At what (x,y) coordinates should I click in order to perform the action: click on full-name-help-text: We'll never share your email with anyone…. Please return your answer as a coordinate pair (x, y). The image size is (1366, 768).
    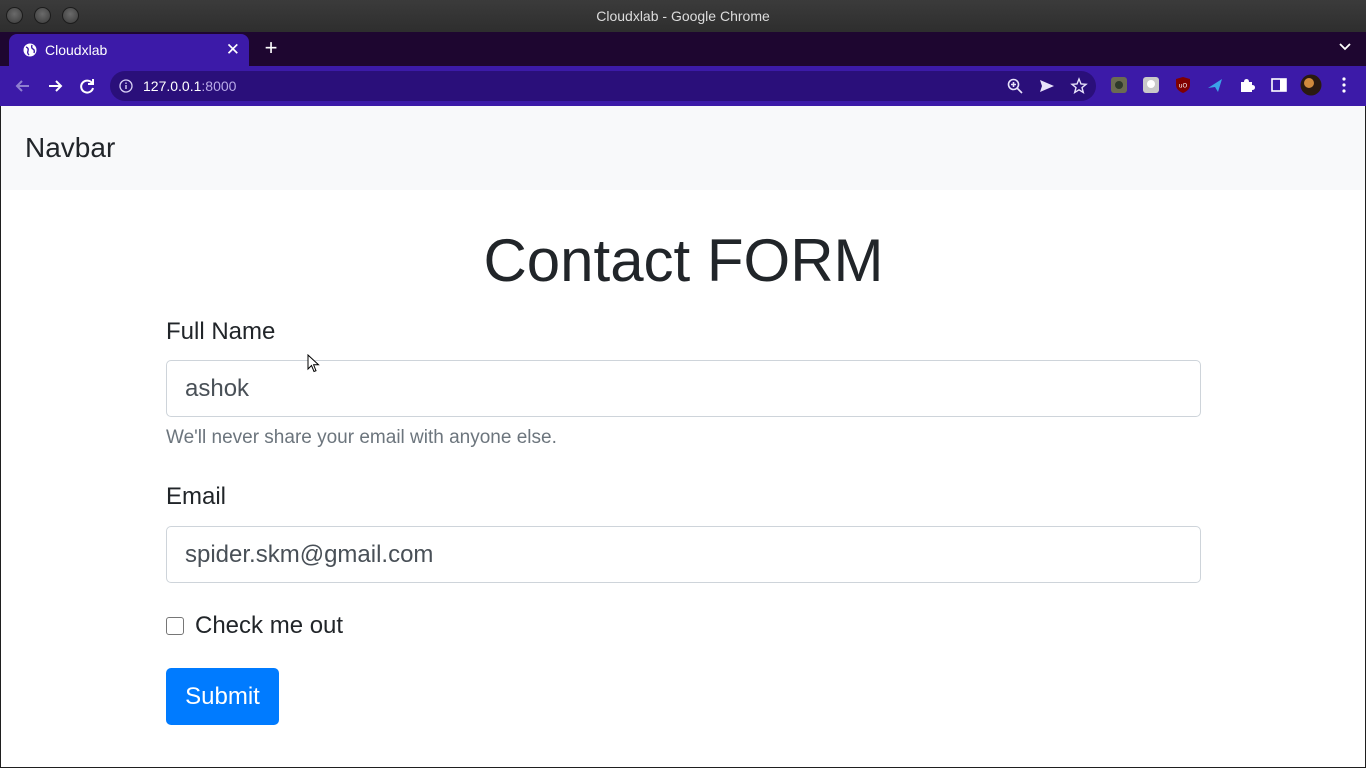
    Looking at the image, I should click on (361, 437).